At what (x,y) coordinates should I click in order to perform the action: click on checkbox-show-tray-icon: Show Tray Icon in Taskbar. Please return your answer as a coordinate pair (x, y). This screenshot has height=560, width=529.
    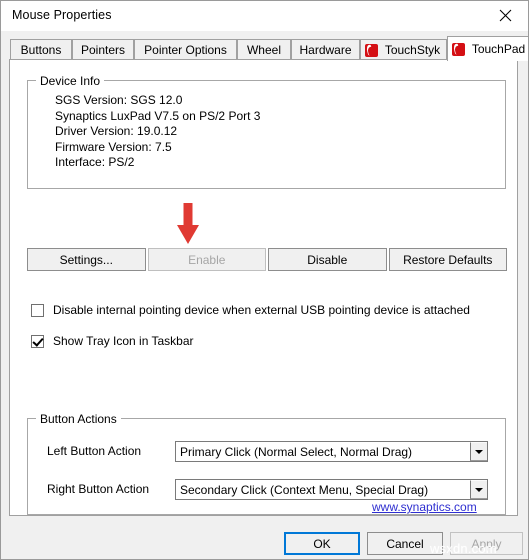
    Looking at the image, I should click on (112, 341).